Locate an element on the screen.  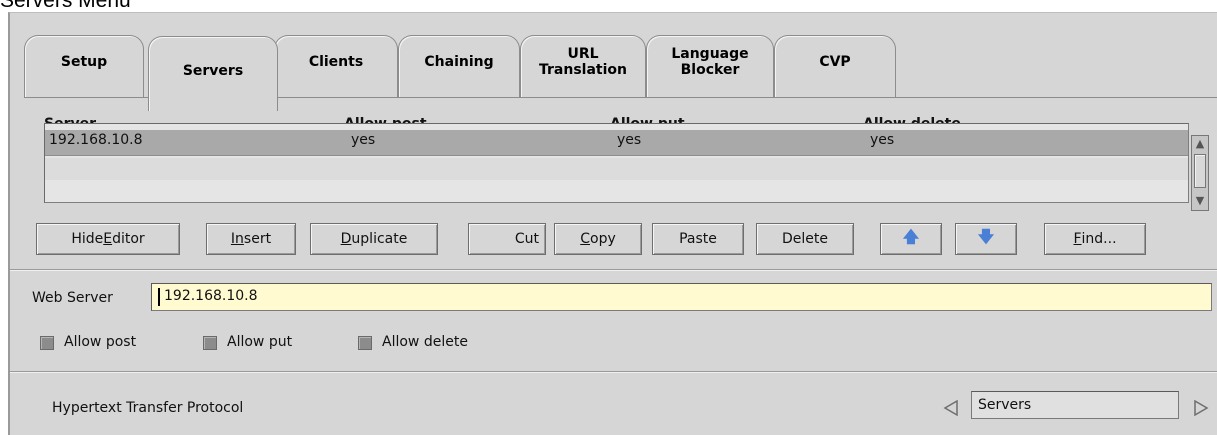
move-down-button: 🡇 is located at coordinates (986, 239).